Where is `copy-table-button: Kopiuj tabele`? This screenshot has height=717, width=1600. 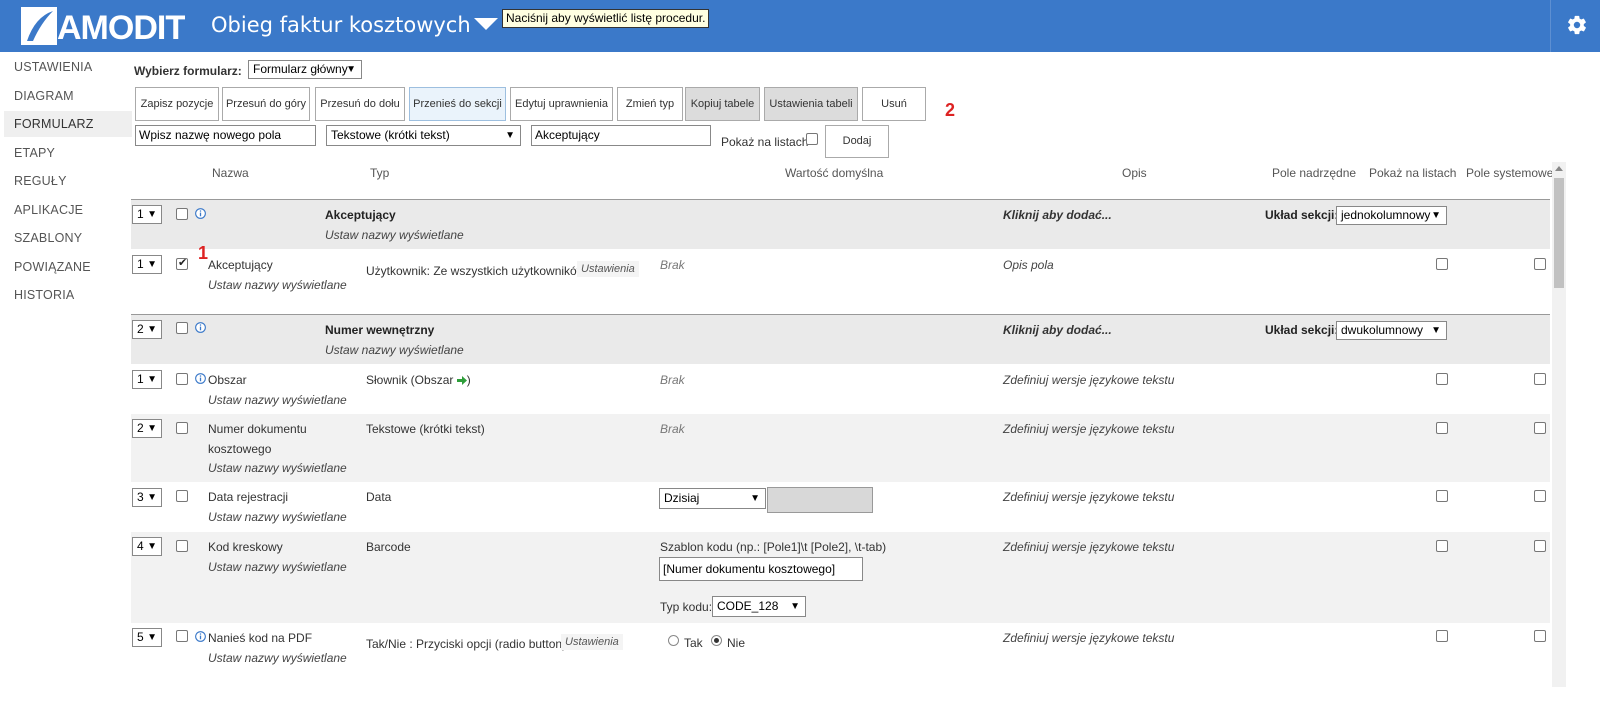 copy-table-button: Kopiuj tabele is located at coordinates (722, 104).